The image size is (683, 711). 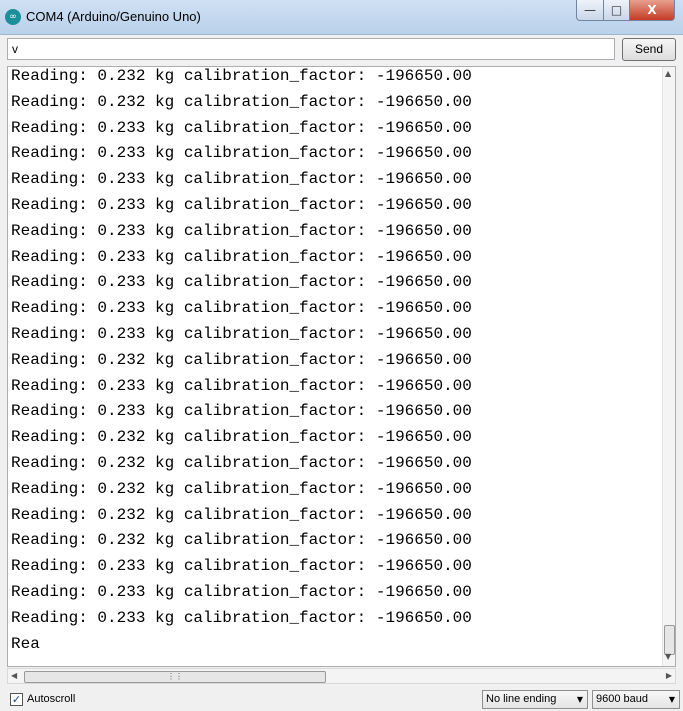 I want to click on autoscroll-checkbox: ✓, so click(x=16, y=699).